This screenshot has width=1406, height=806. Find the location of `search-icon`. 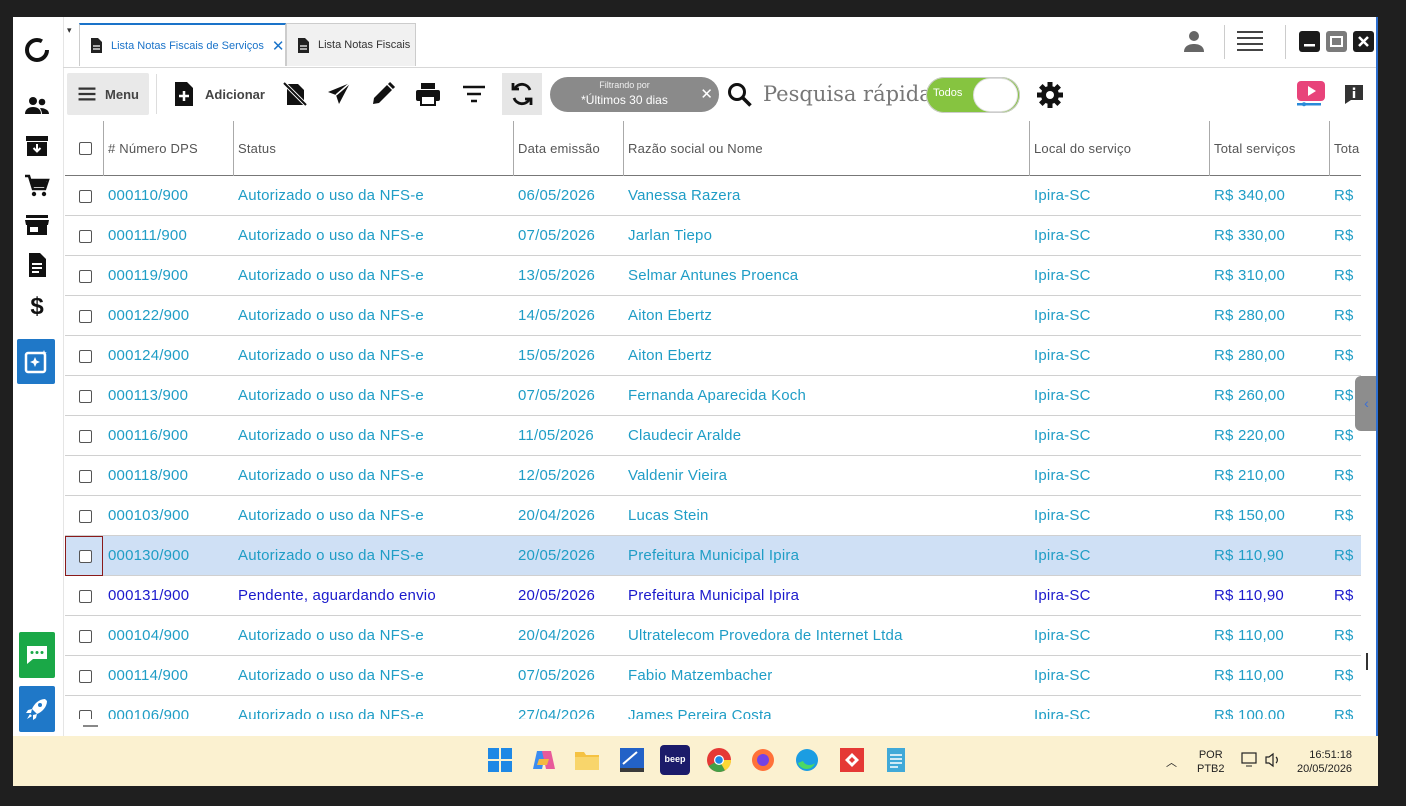

search-icon is located at coordinates (740, 97).